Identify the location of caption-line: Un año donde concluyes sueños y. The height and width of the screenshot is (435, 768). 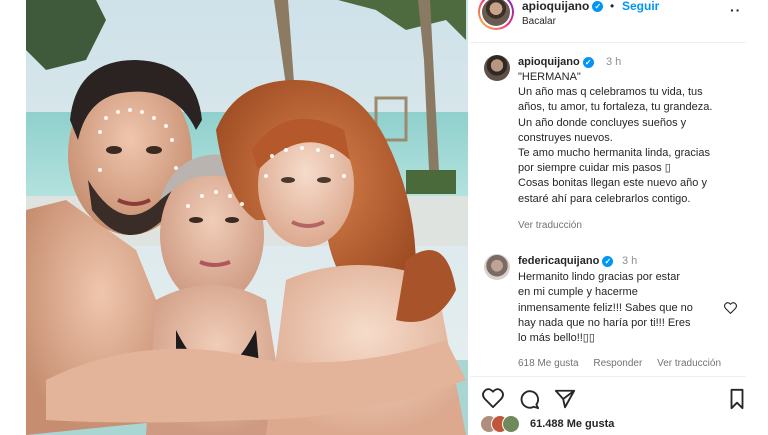
(602, 122).